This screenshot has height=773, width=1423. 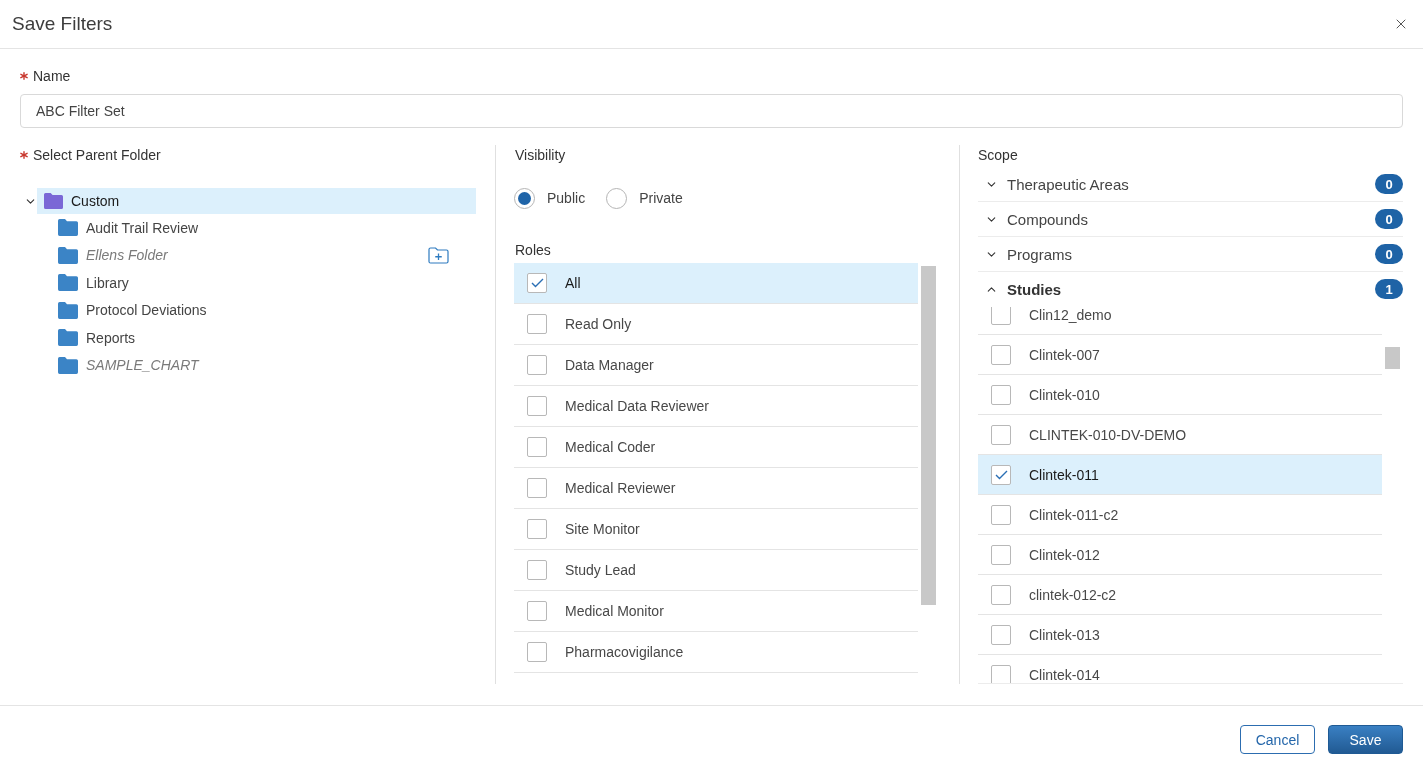 What do you see at coordinates (998, 155) in the screenshot?
I see `section-label: Scope` at bounding box center [998, 155].